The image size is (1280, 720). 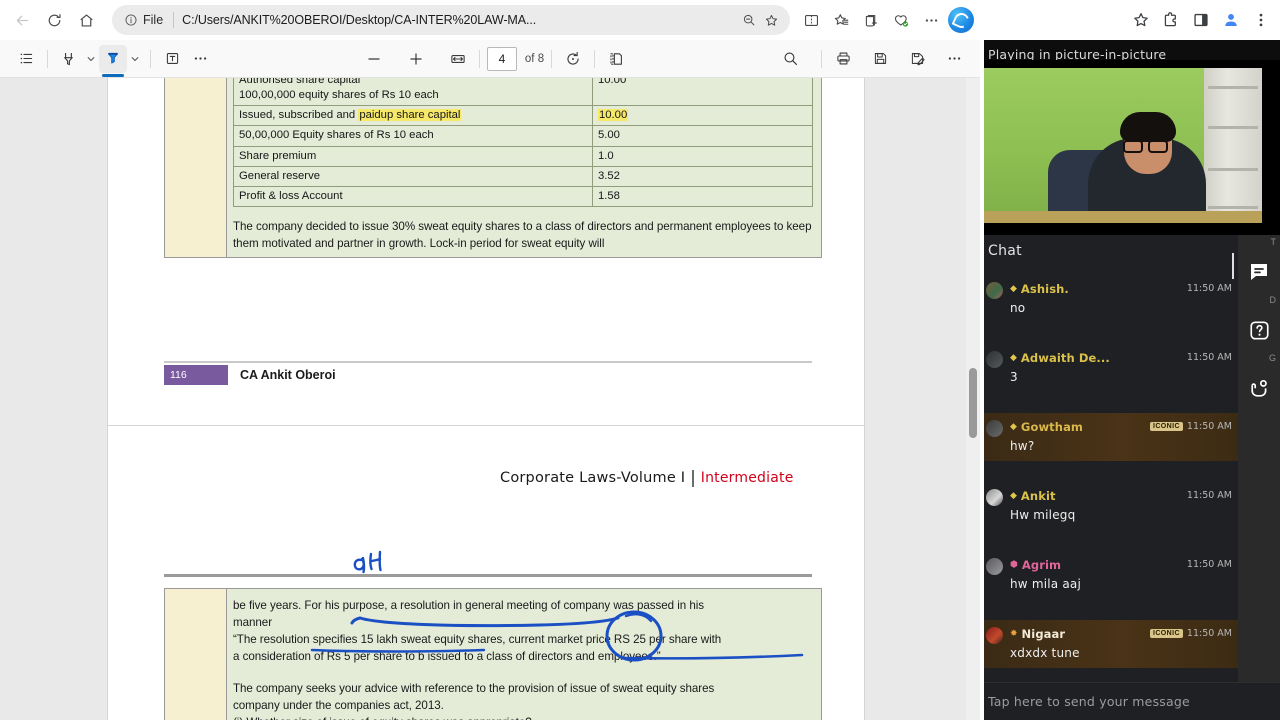 I want to click on pdf-scrollbar-track, so click(x=973, y=399).